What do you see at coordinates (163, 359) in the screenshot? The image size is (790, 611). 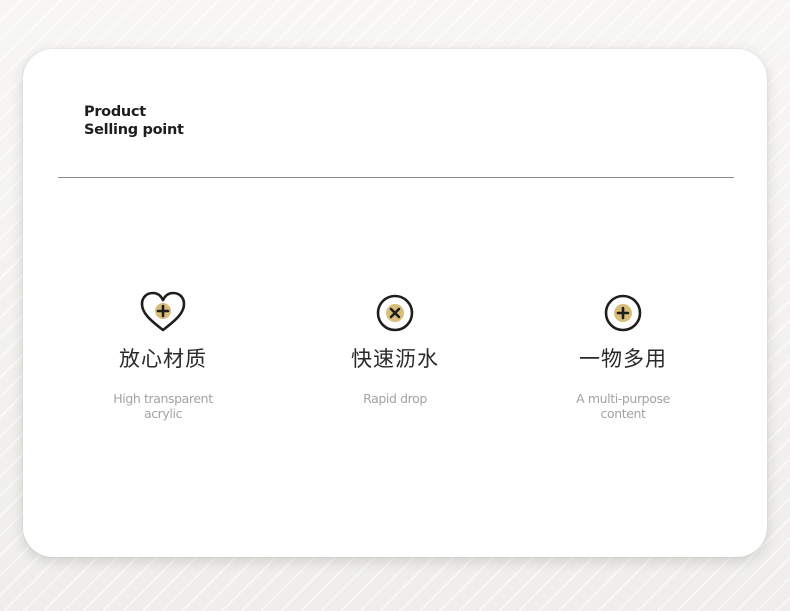 I see `feature-title: 放心材质` at bounding box center [163, 359].